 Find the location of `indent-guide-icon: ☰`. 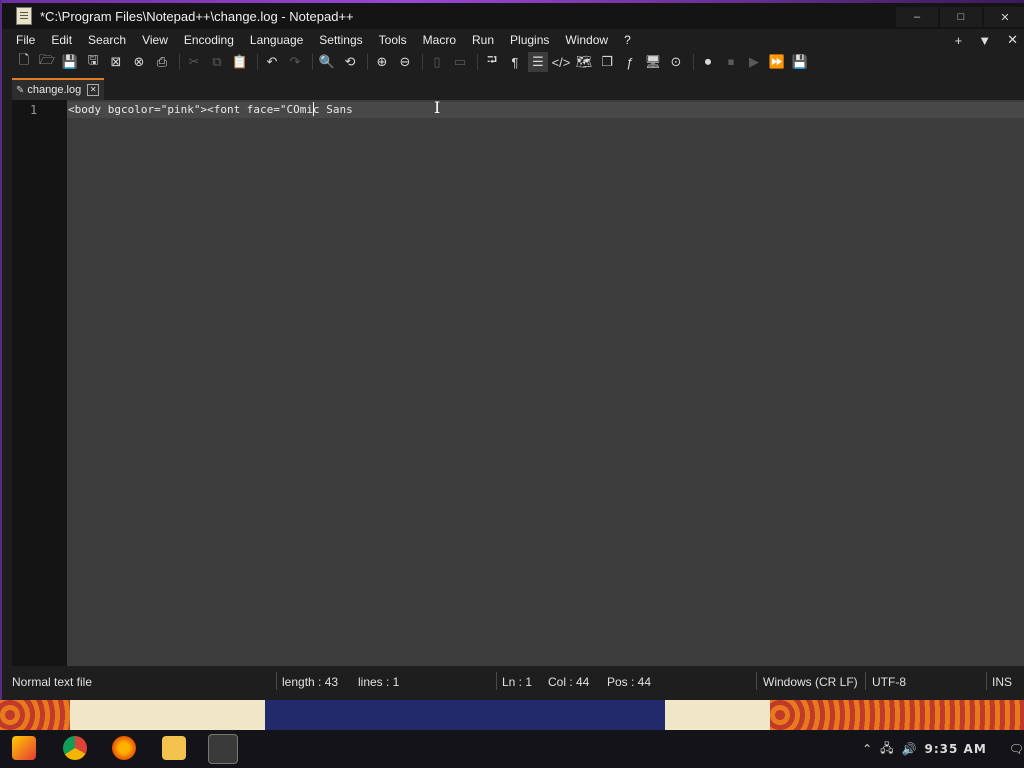

indent-guide-icon: ☰ is located at coordinates (538, 62).